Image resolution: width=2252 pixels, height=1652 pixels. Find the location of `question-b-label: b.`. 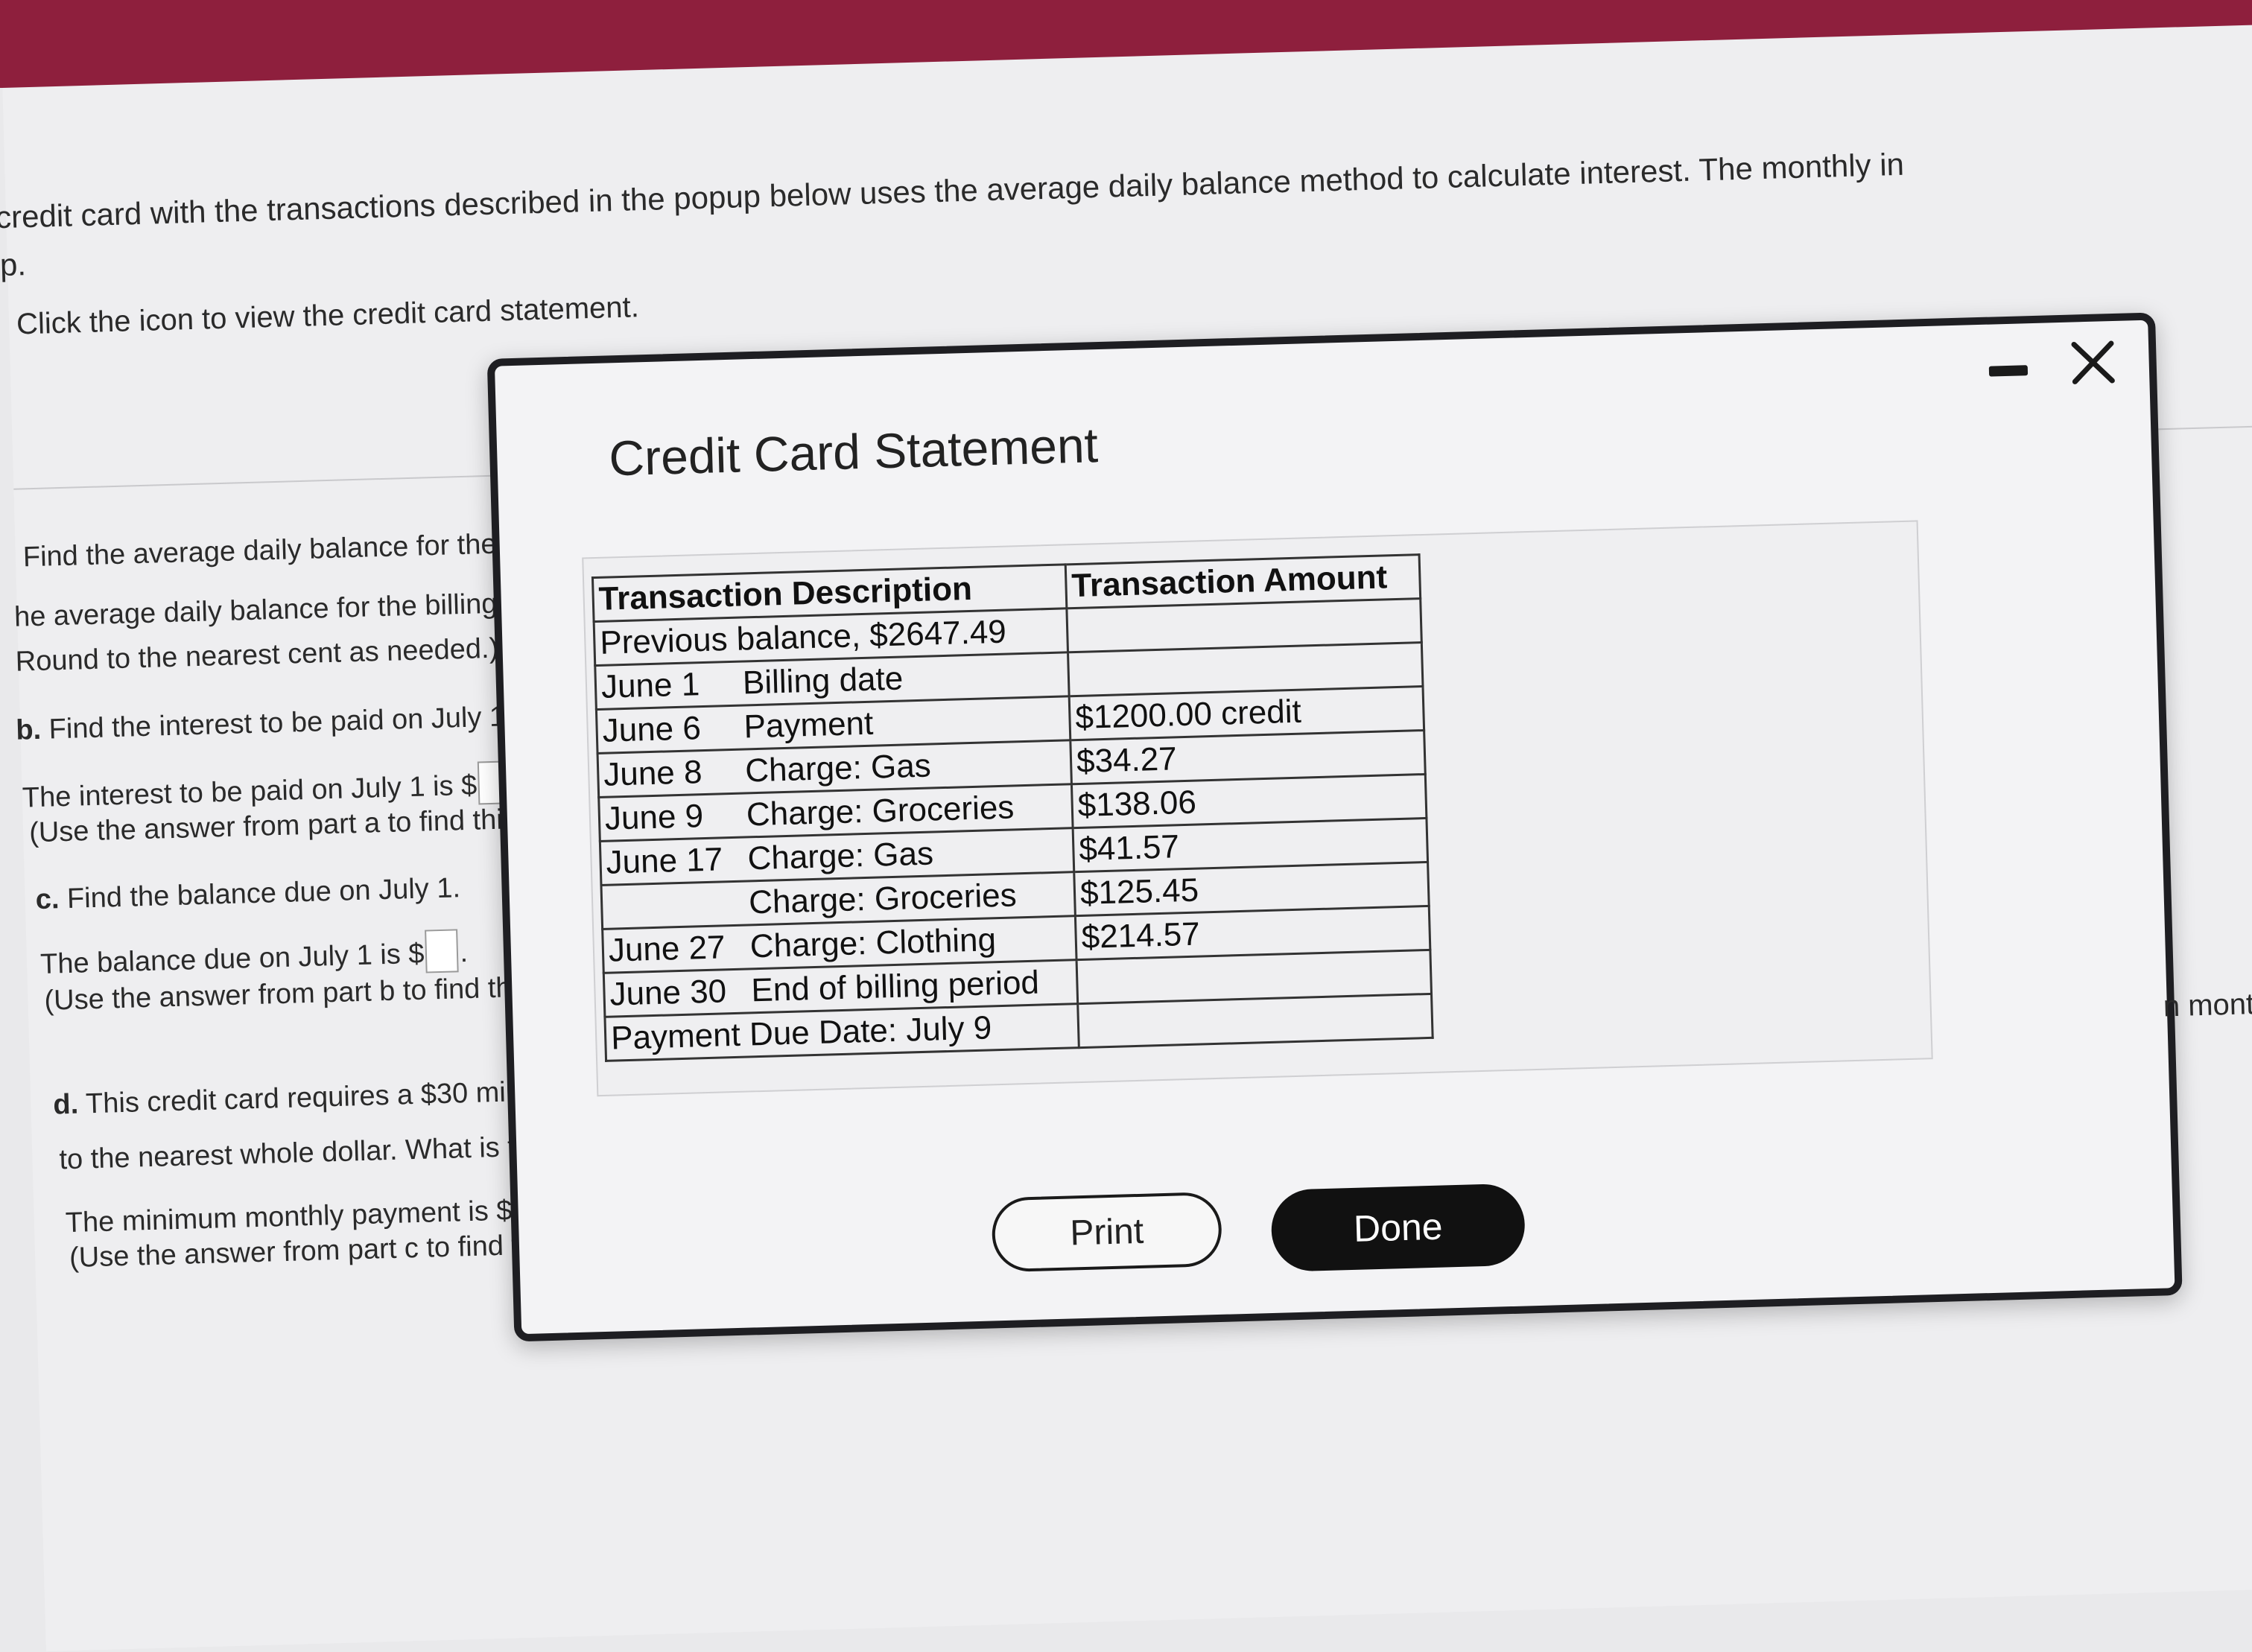

question-b-label: b. is located at coordinates (28, 730).